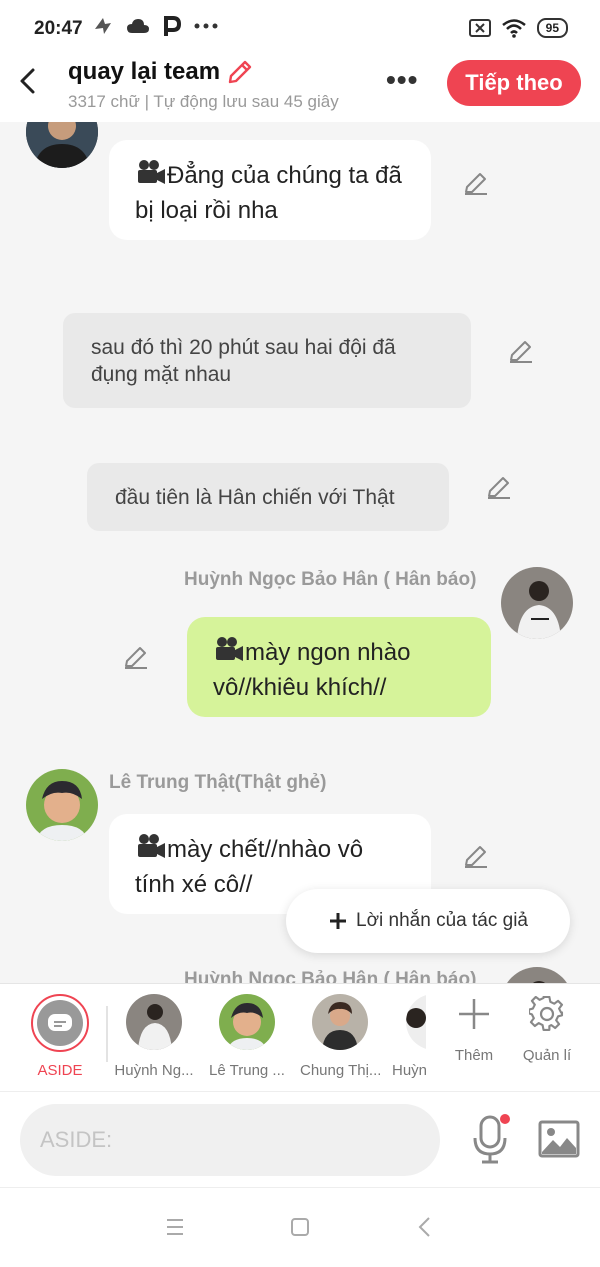  I want to click on character-aside: ASIDE, so click(60, 1036).